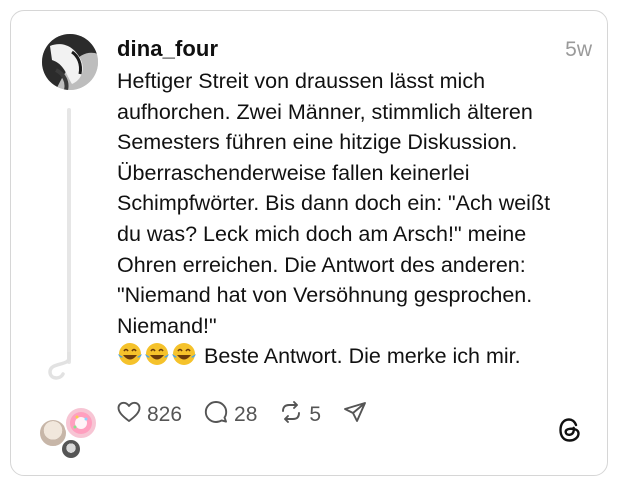  I want to click on share-button, so click(358, 415).